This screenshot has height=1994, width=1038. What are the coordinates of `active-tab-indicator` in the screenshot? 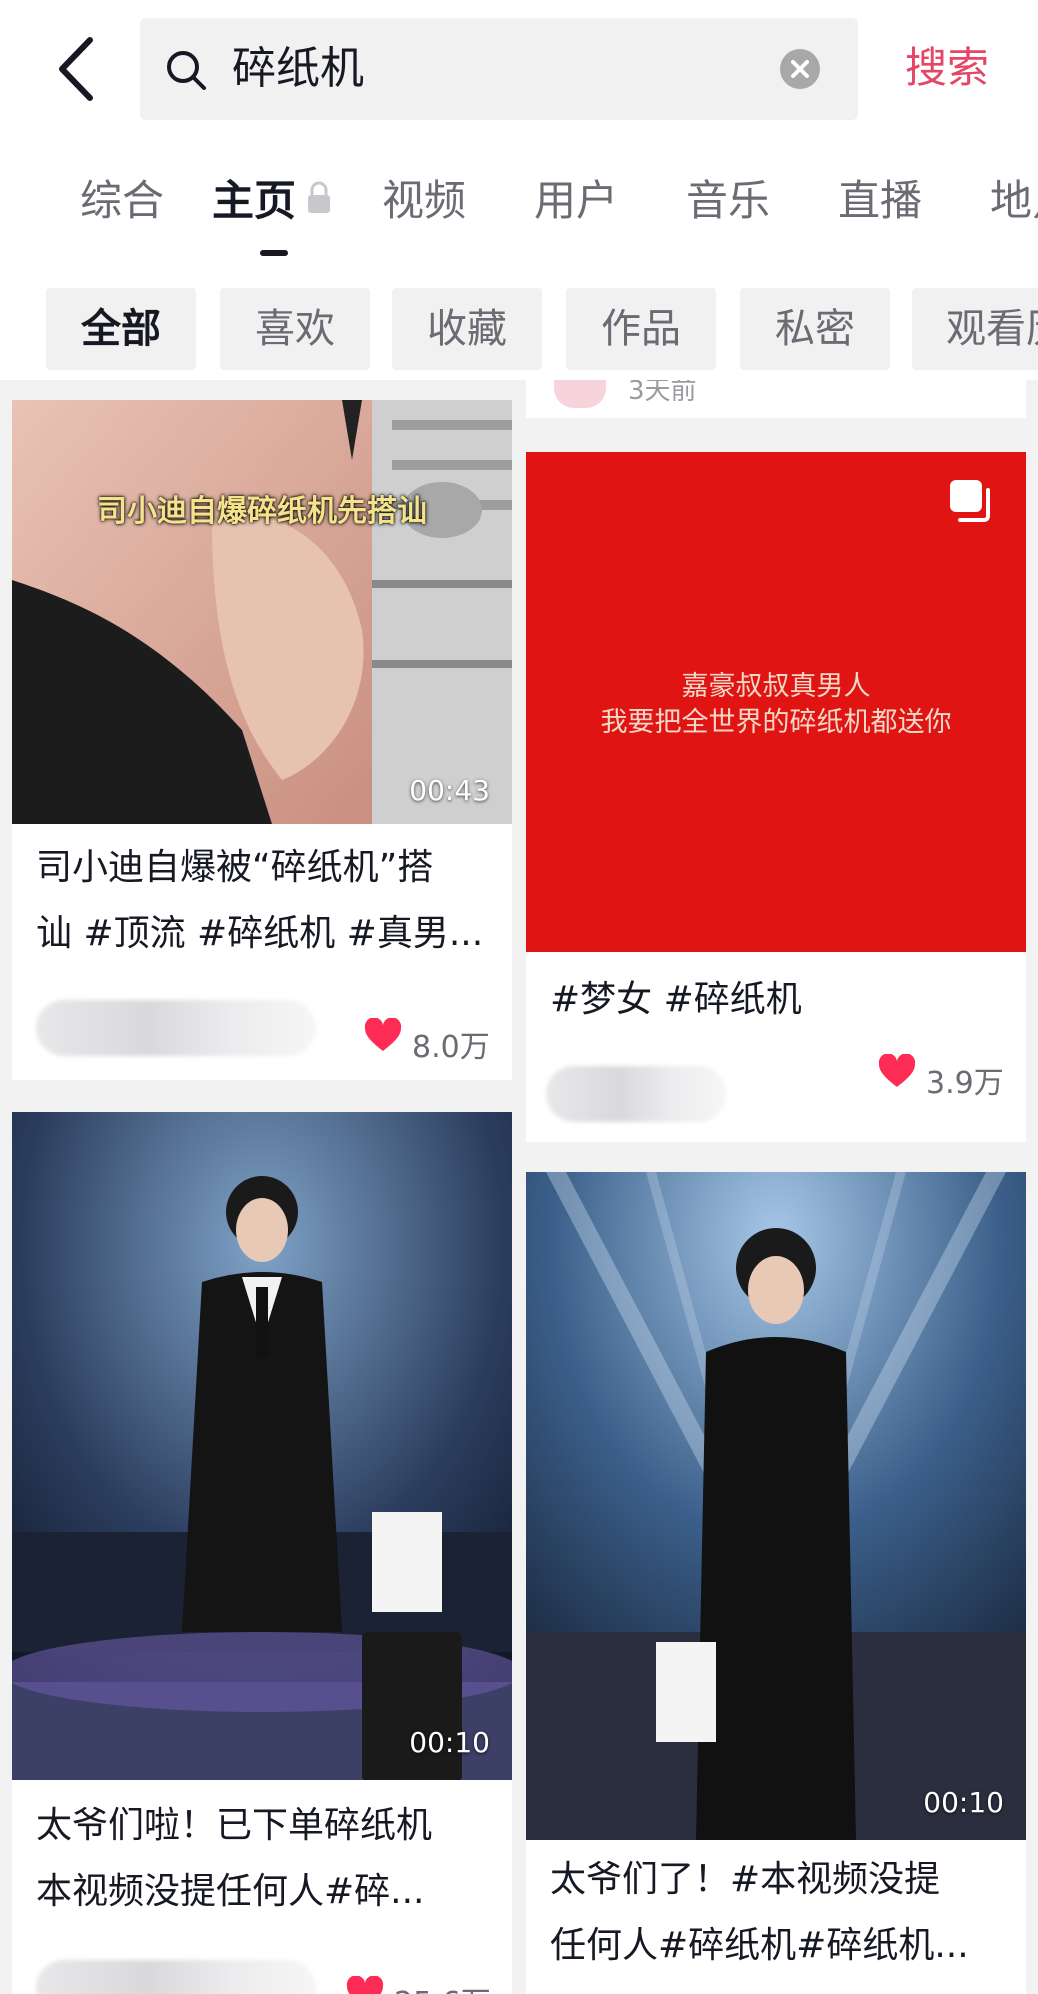 It's located at (274, 253).